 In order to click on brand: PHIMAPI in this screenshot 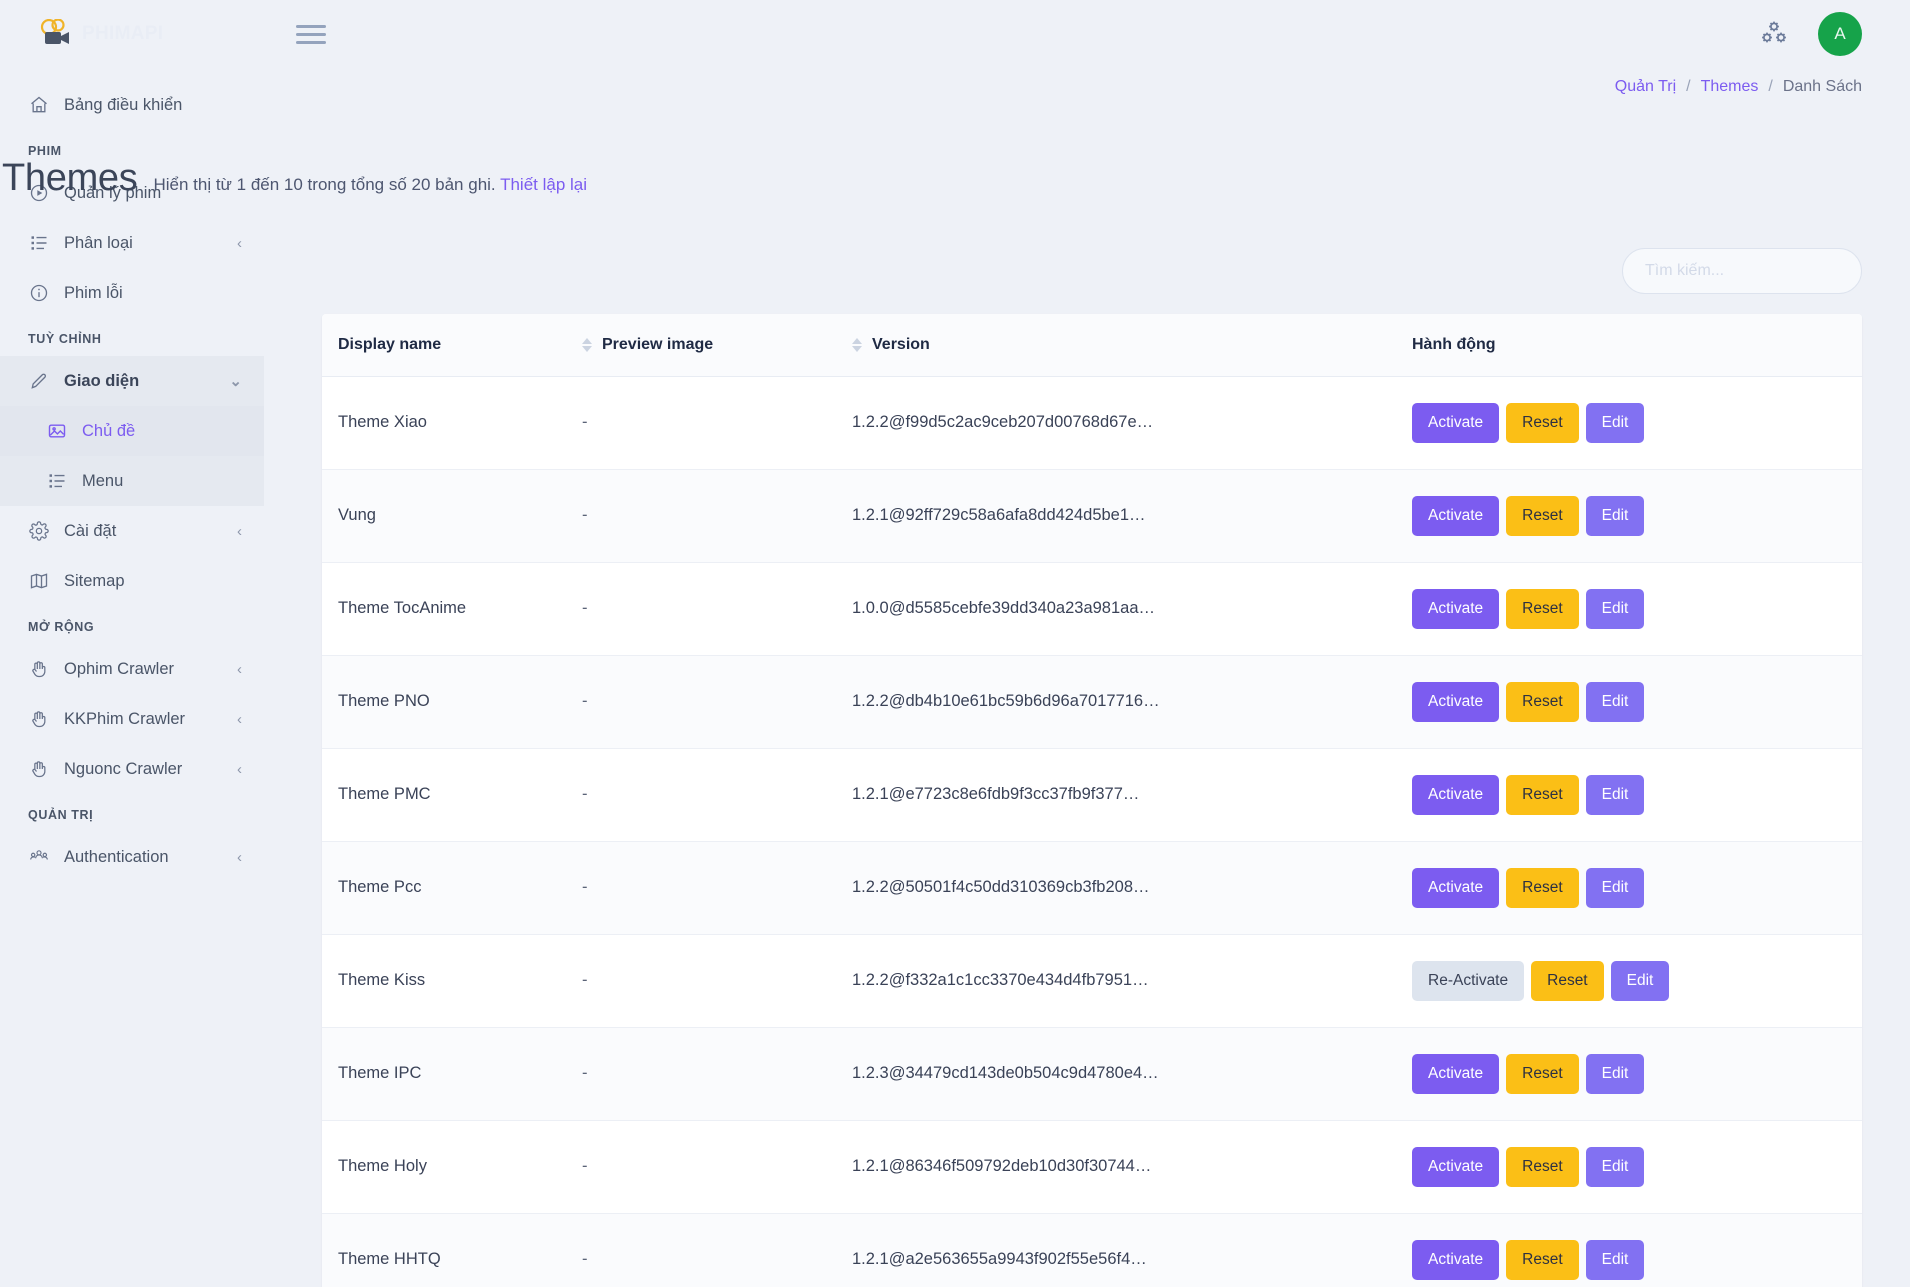, I will do `click(132, 34)`.